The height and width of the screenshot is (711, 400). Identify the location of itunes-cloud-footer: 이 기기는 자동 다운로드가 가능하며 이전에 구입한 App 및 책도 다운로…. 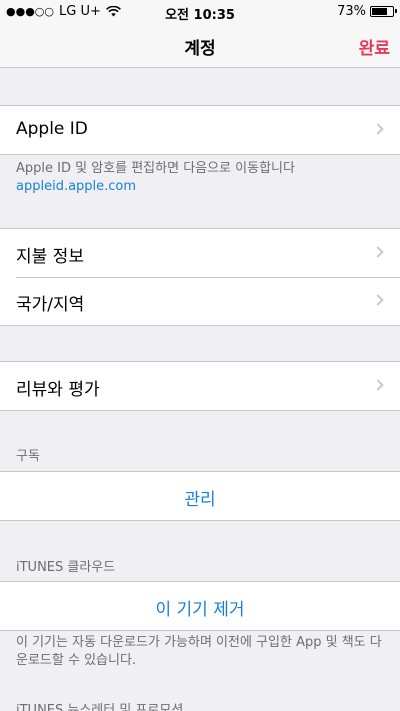
(199, 651).